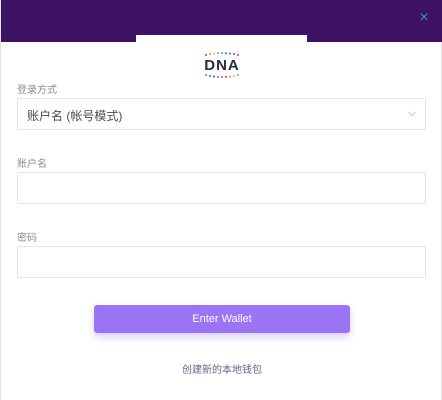  Describe the element at coordinates (221, 262) in the screenshot. I see `password-input` at that location.